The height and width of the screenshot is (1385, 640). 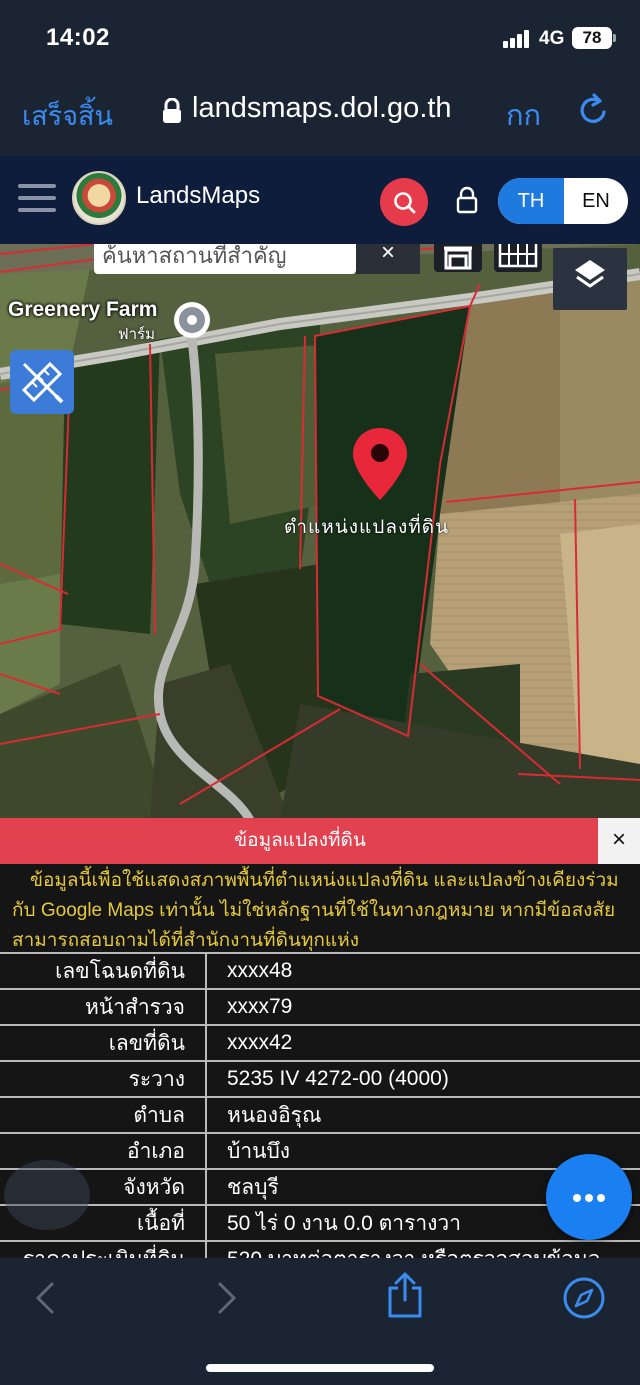 I want to click on info-icon, so click(x=47, y=1195).